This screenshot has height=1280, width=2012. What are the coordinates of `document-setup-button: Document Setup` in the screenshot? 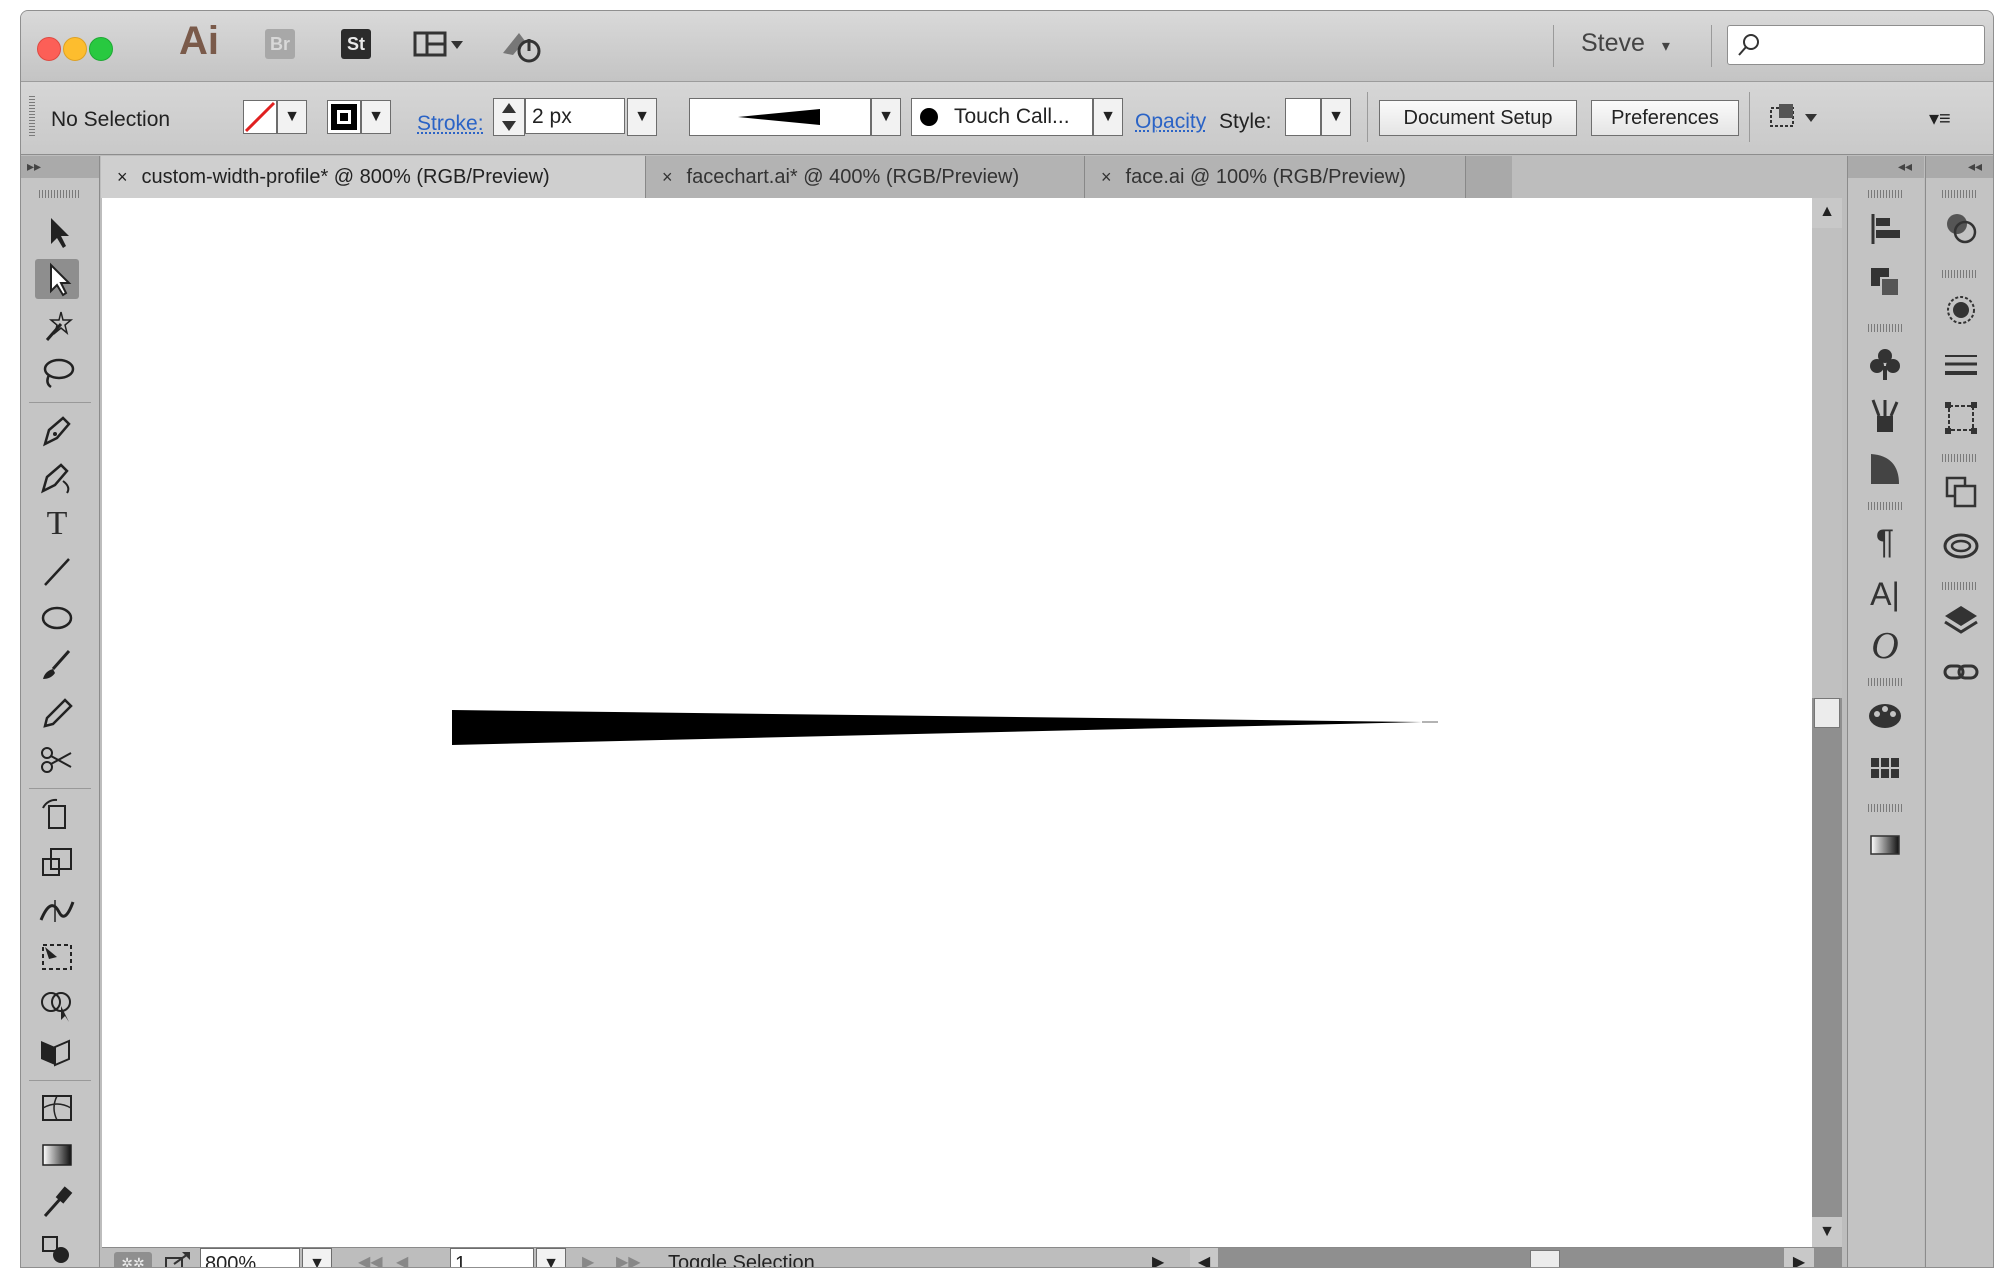 It's located at (1478, 118).